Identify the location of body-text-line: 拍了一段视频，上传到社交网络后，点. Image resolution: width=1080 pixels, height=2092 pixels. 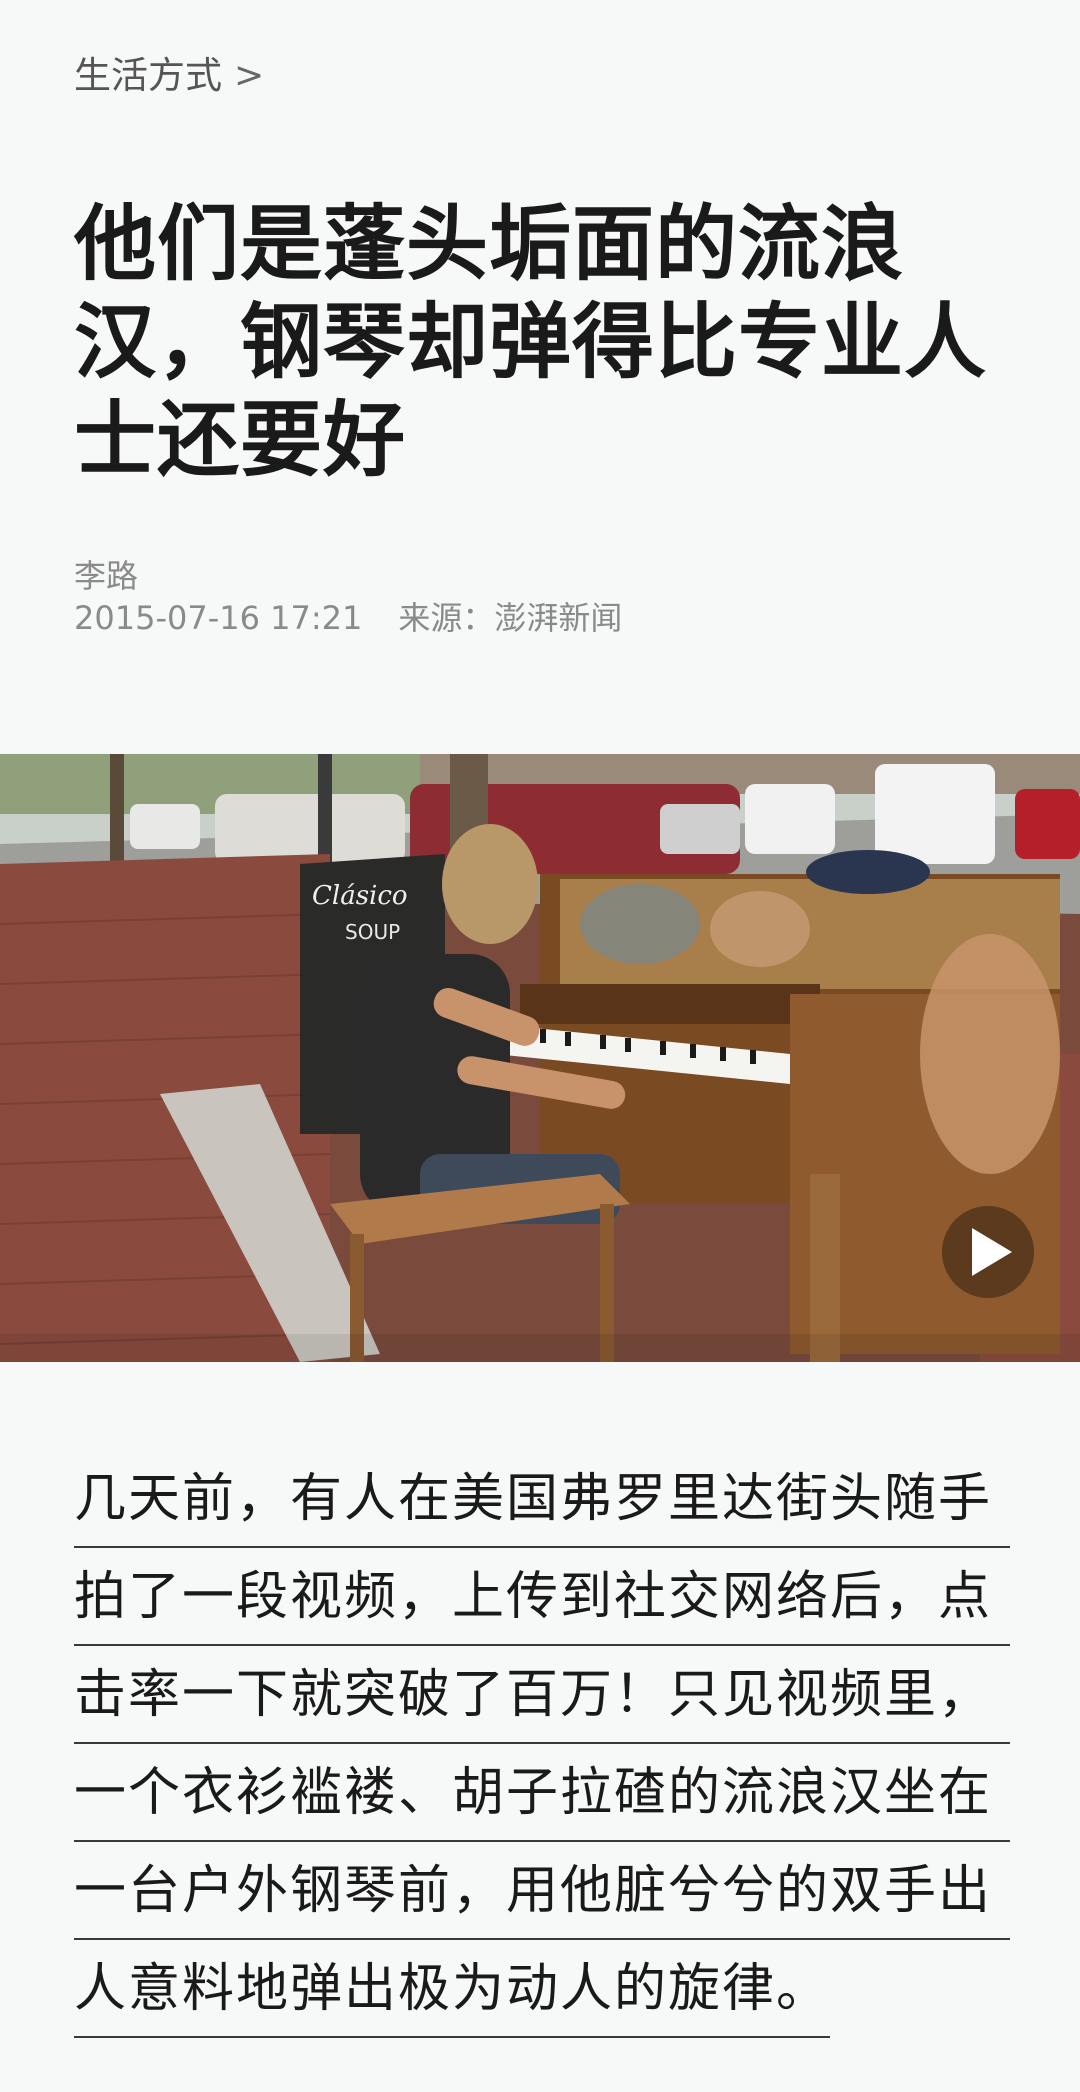
(542, 1597).